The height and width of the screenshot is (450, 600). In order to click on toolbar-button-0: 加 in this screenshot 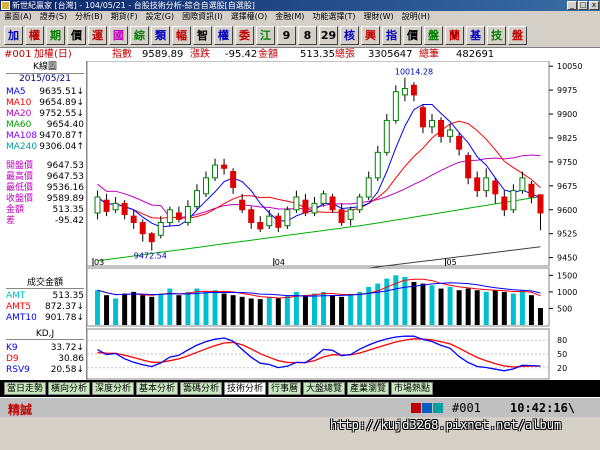, I will do `click(13, 35)`.